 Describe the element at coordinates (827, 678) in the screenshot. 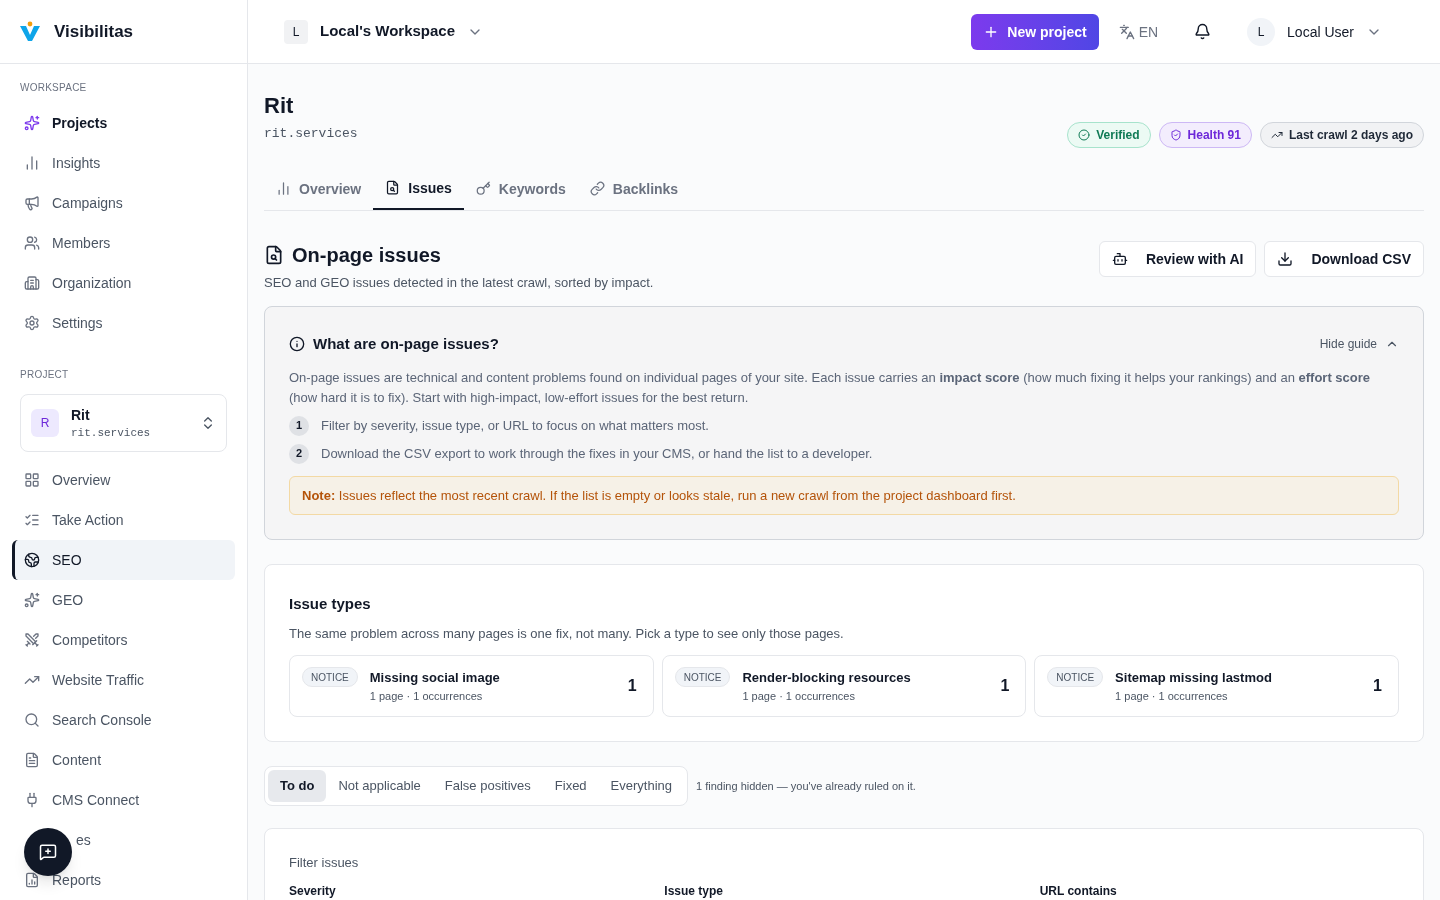

I see `issue-name: Render-blocking resources` at that location.